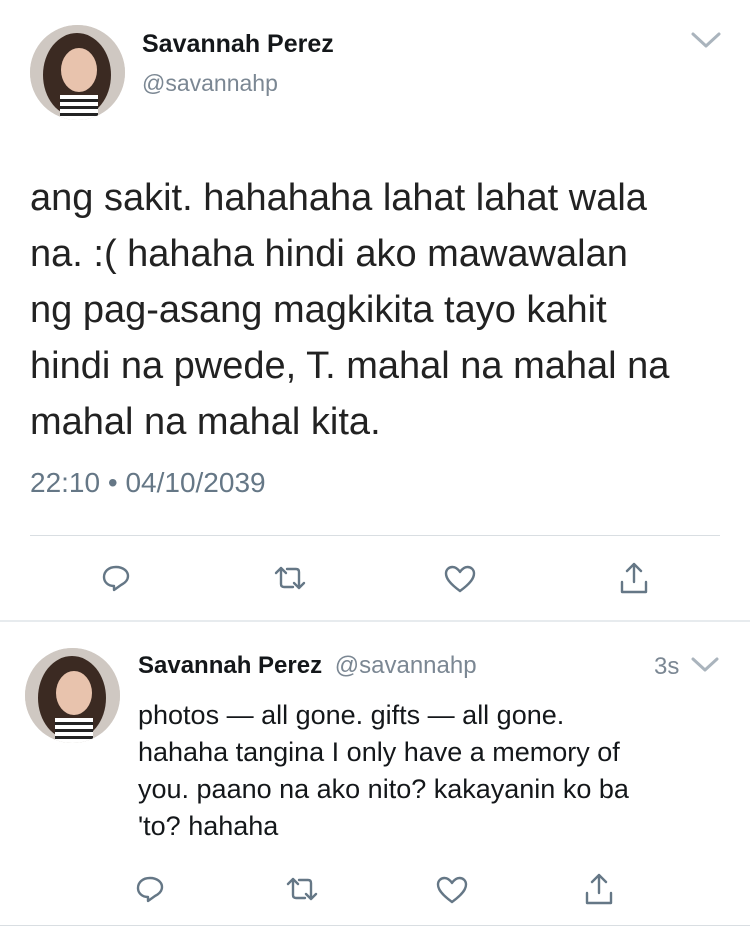 Image resolution: width=750 pixels, height=930 pixels. I want to click on bottom-divider, so click(375, 925).